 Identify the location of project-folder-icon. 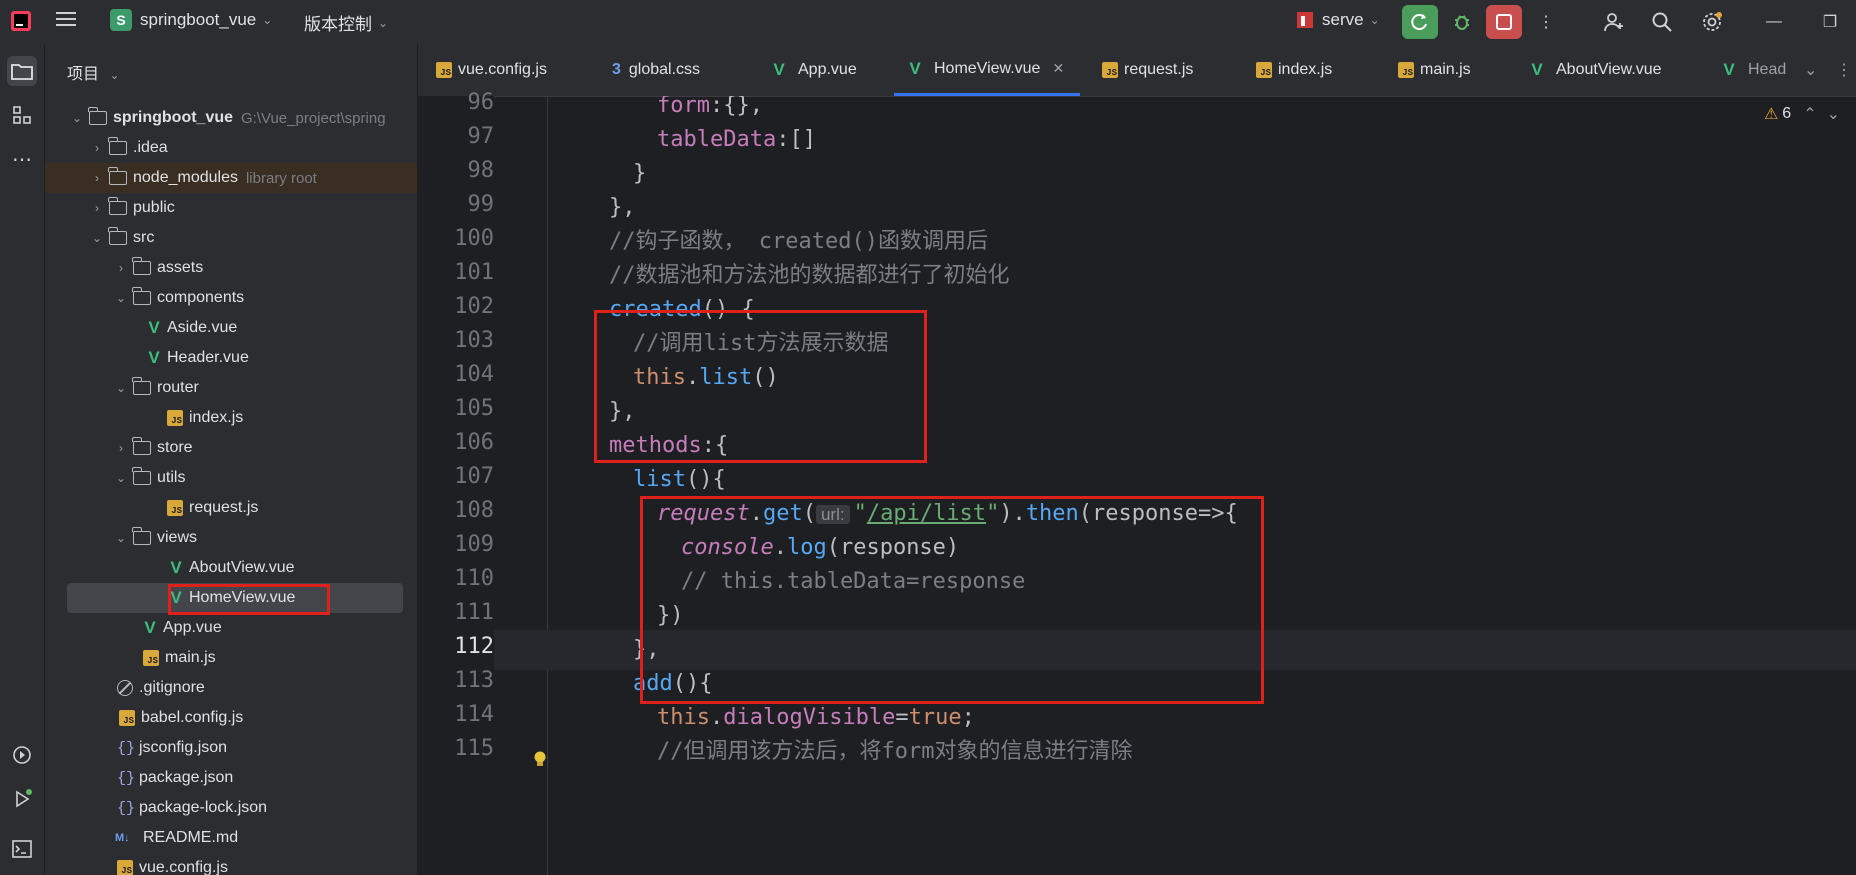
(22, 71).